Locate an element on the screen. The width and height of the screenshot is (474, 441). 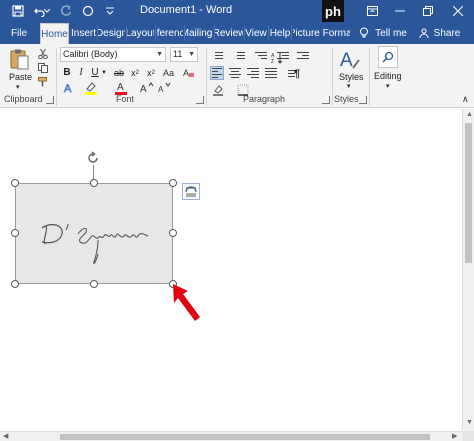
rotate-handle-icon is located at coordinates (93, 158).